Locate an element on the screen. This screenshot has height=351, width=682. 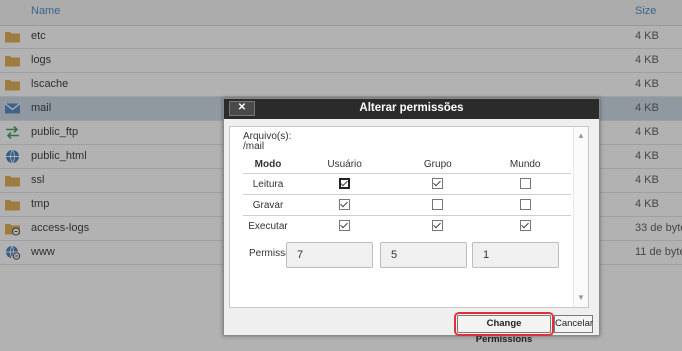
scroll-down-icon: ▼ is located at coordinates (581, 298).